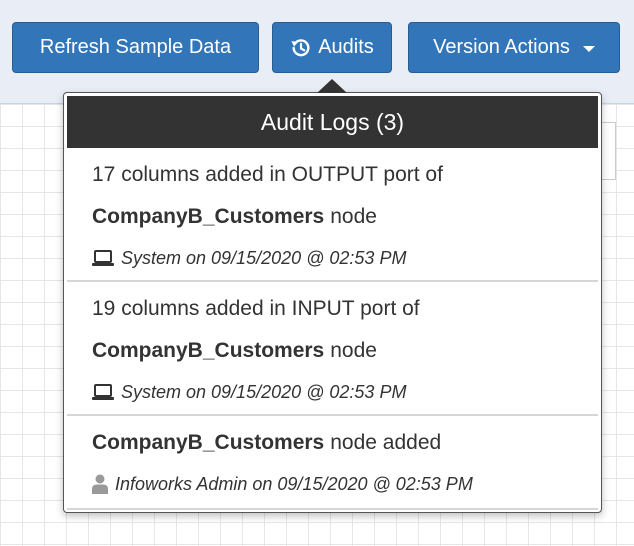  I want to click on popover-arrow, so click(332, 86).